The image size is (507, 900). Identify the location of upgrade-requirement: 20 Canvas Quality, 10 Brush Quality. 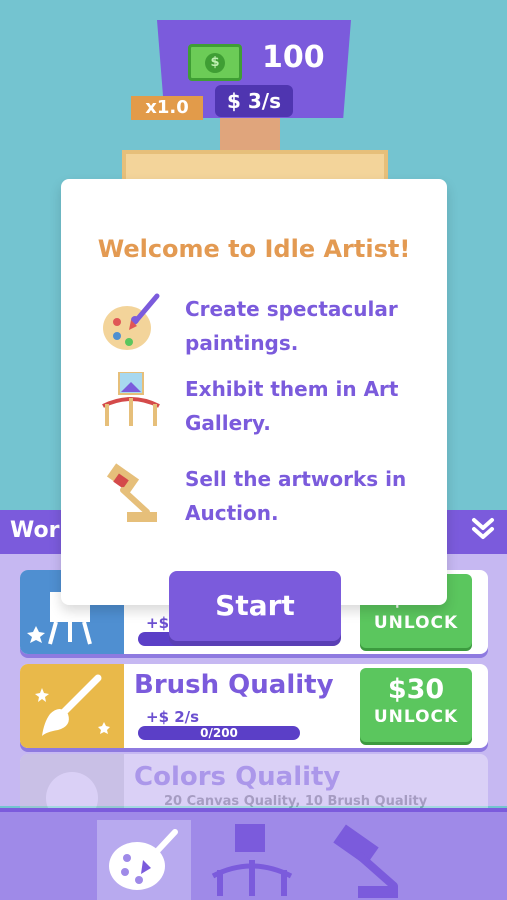
(296, 801).